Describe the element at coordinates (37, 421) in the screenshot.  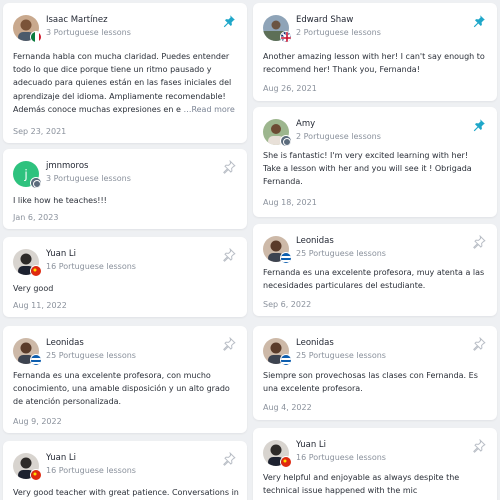
I see `review-date: Aug 9, 2022` at that location.